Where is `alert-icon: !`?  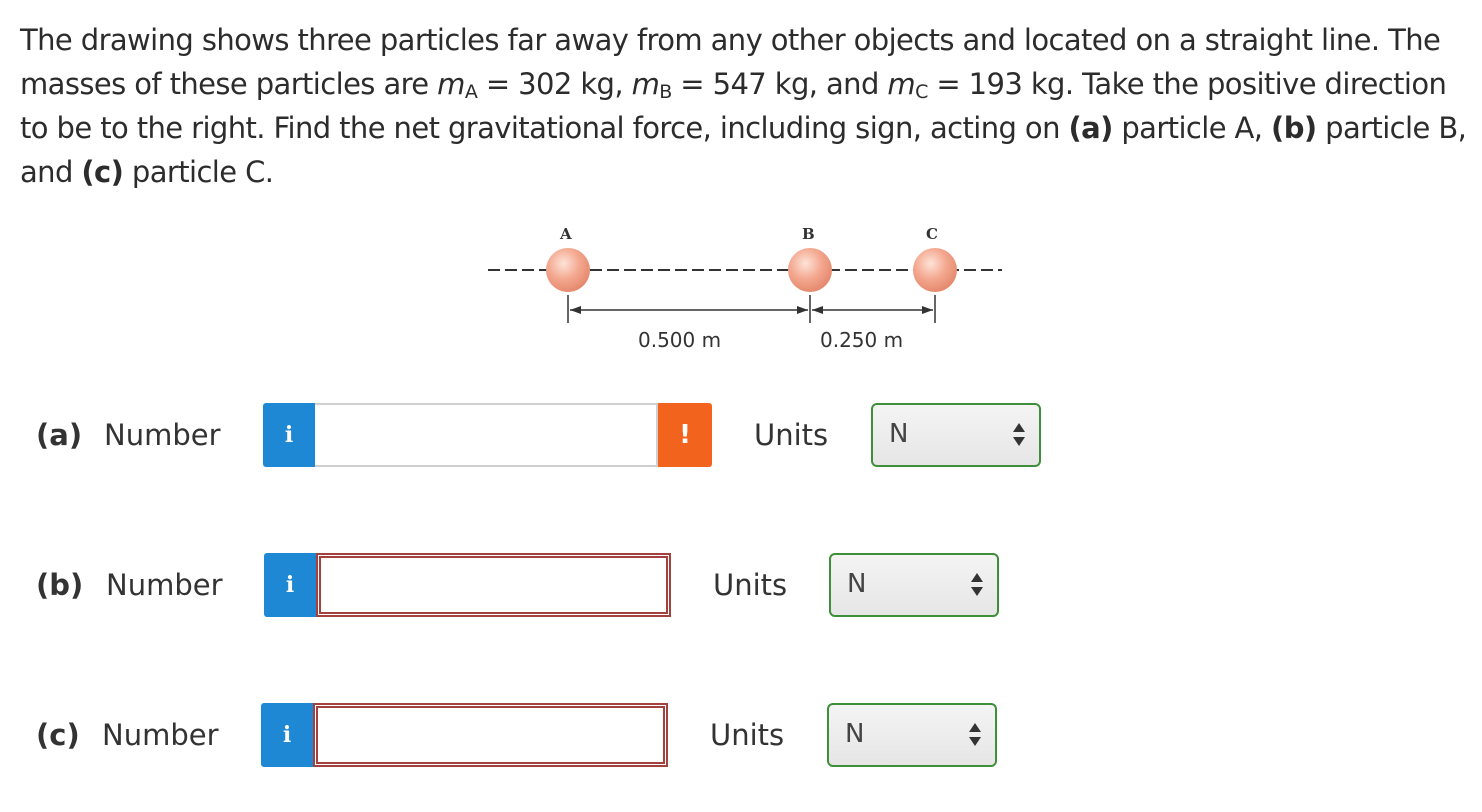
alert-icon: ! is located at coordinates (685, 435).